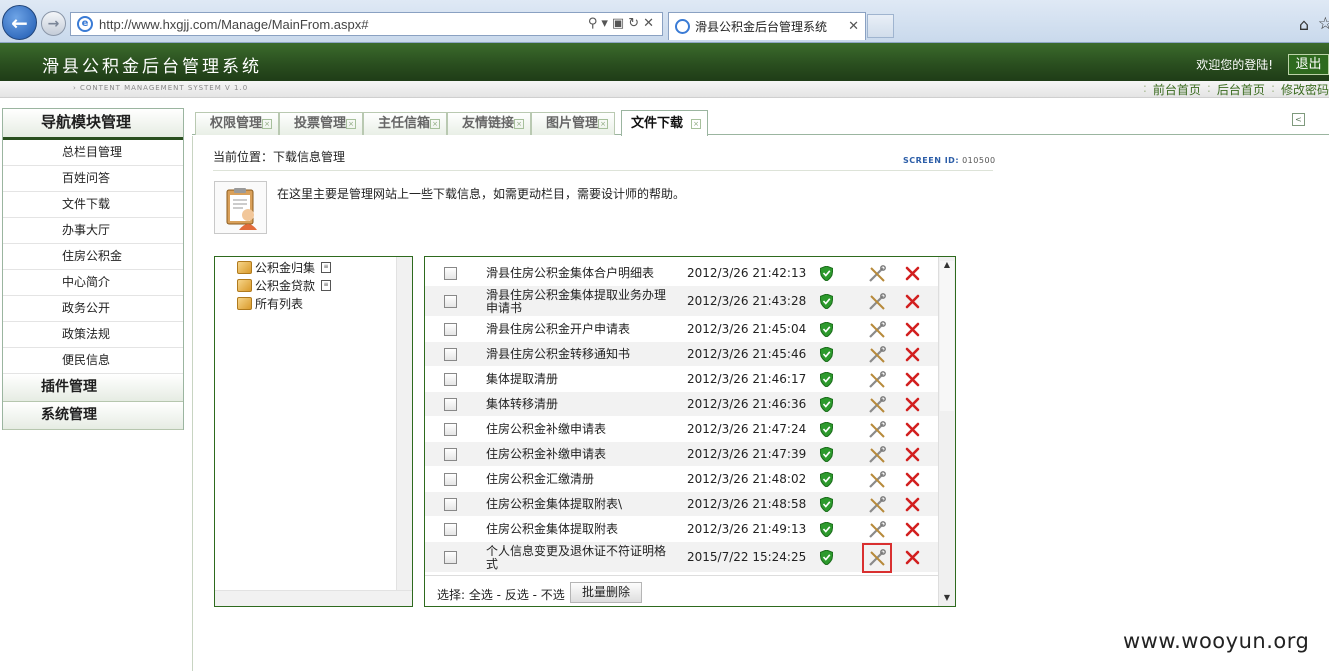 This screenshot has height=671, width=1329. I want to click on sidebar-item-file-download: 文件下载, so click(93, 205).